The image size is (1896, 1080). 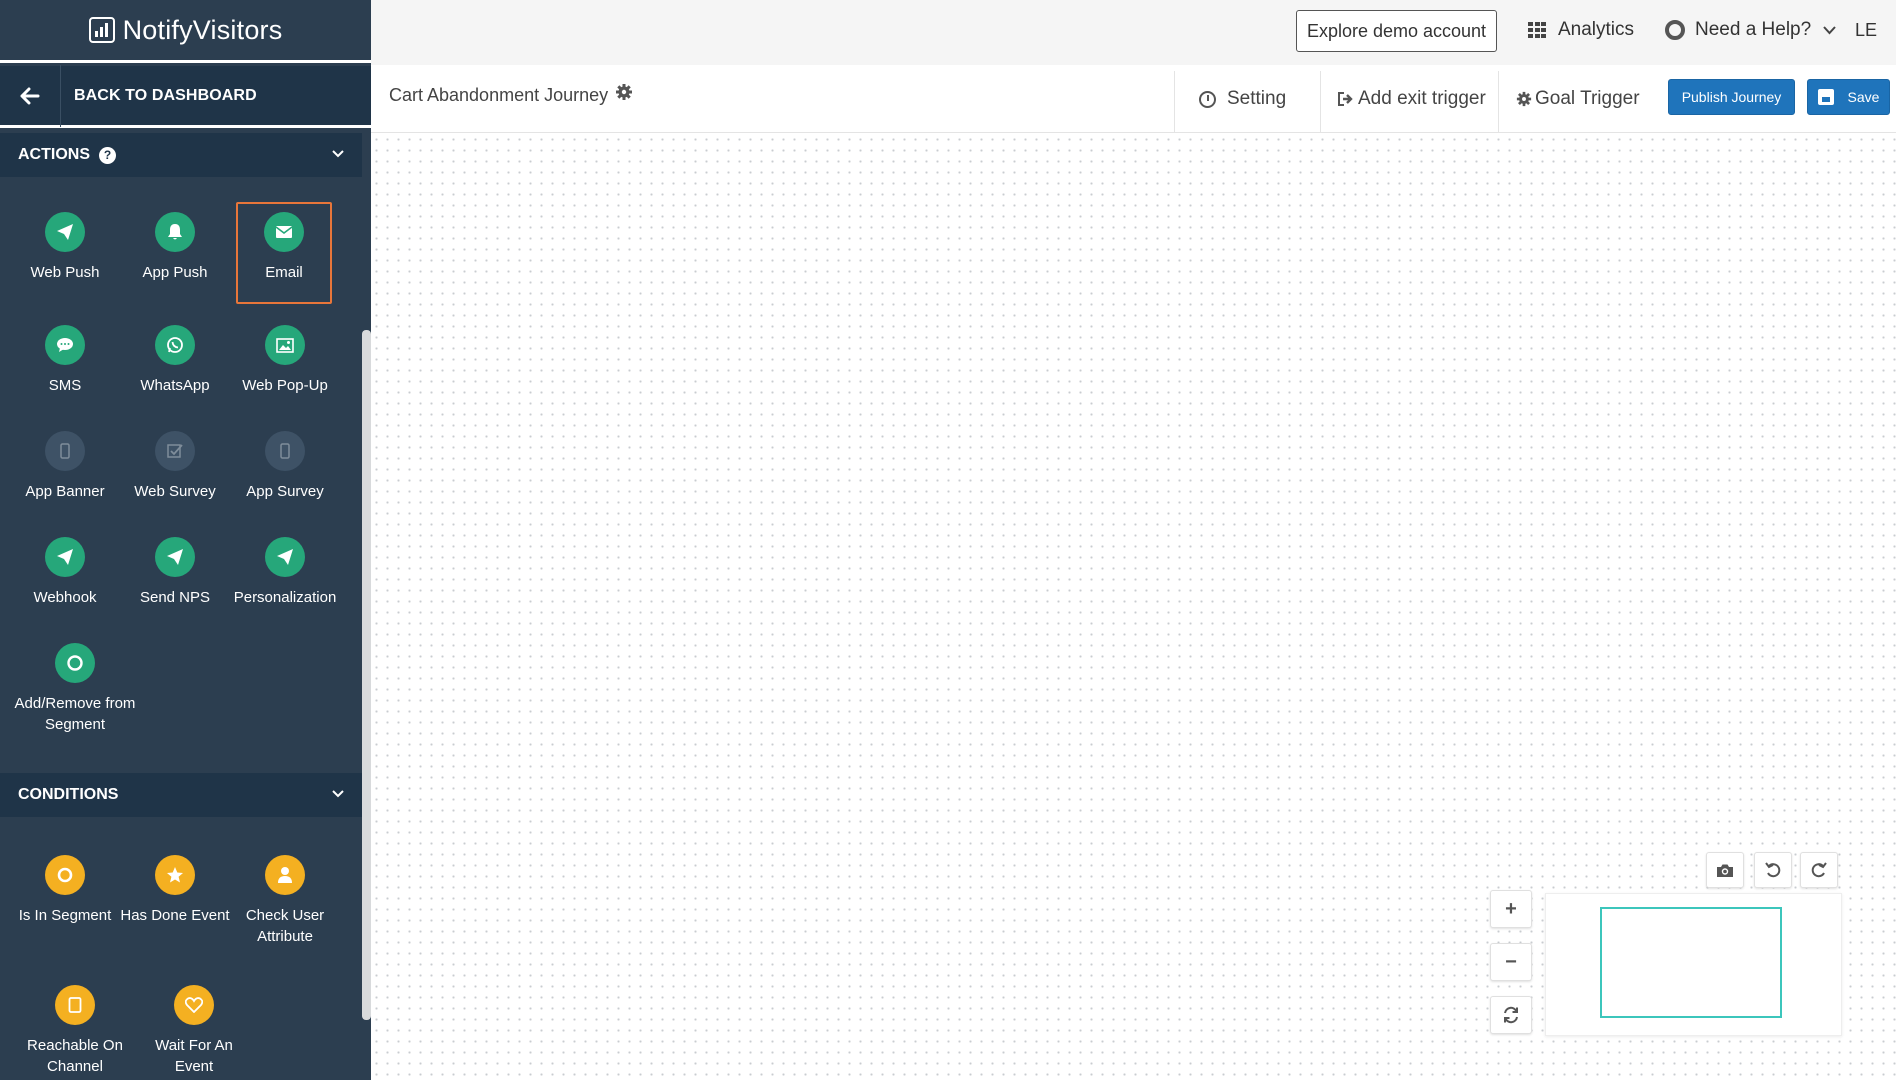 What do you see at coordinates (1753, 29) in the screenshot?
I see `help-label: Need a Help?` at bounding box center [1753, 29].